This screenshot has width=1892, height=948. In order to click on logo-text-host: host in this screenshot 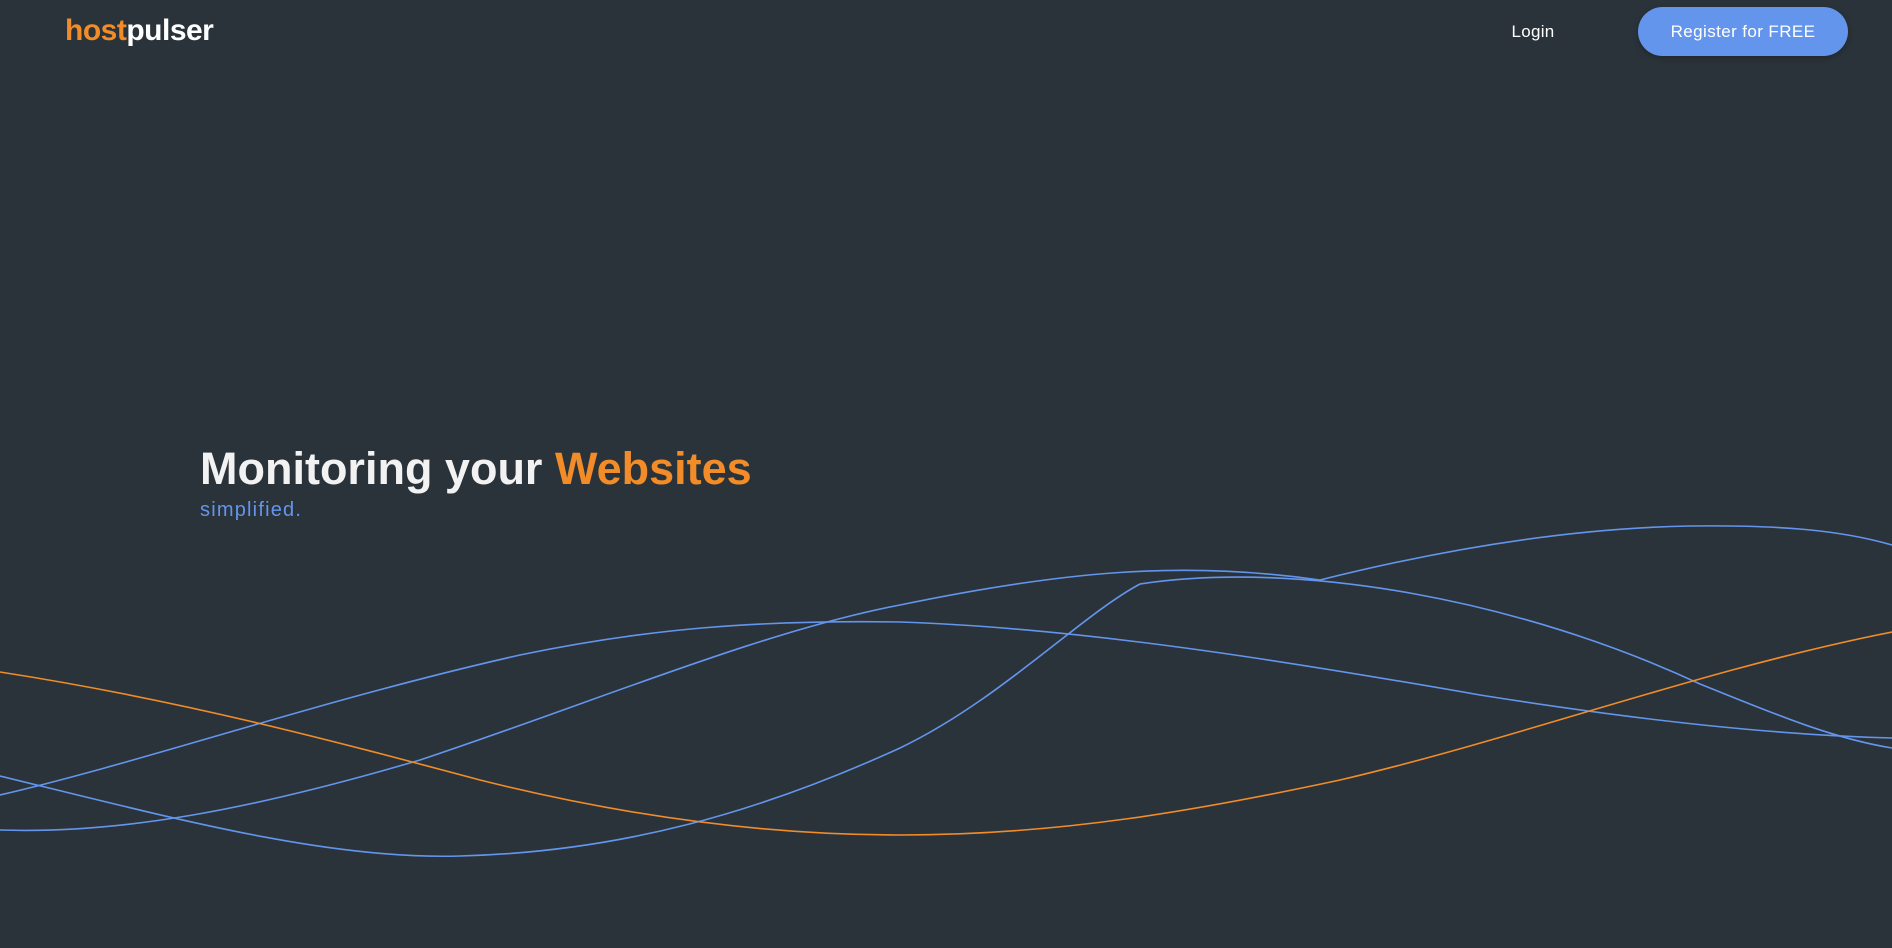, I will do `click(96, 30)`.